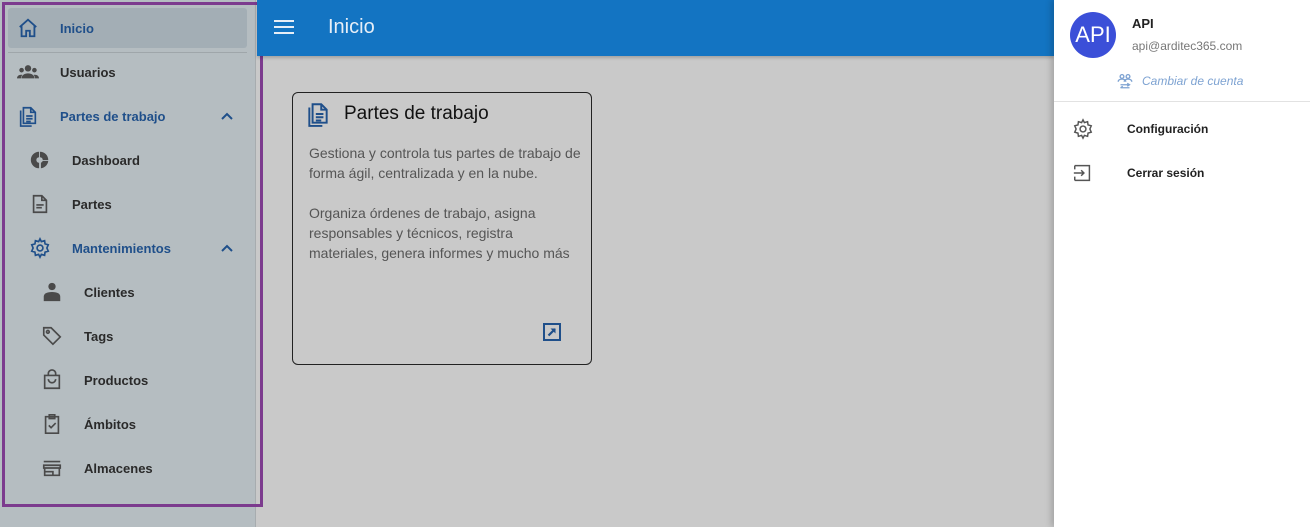 The image size is (1310, 527). What do you see at coordinates (52, 380) in the screenshot?
I see `bag-icon` at bounding box center [52, 380].